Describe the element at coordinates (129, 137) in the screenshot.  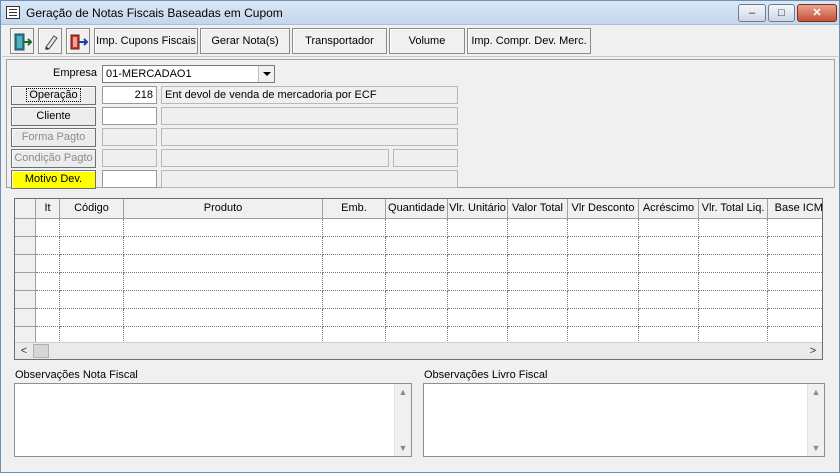
I see `forma-pagto-code-field` at that location.